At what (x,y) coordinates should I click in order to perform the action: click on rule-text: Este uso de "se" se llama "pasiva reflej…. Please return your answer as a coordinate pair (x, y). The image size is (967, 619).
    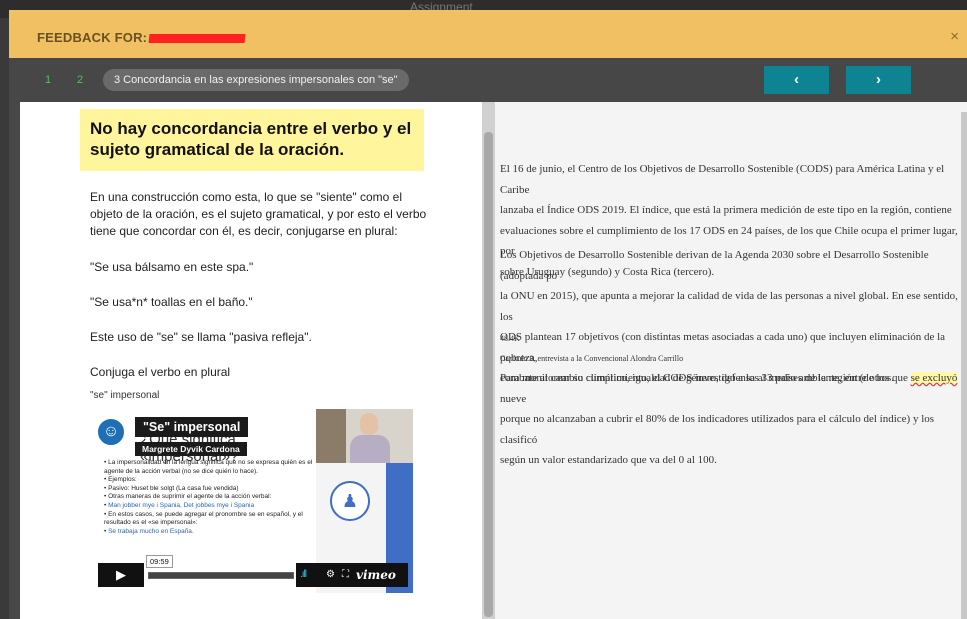
    Looking at the image, I should click on (201, 337).